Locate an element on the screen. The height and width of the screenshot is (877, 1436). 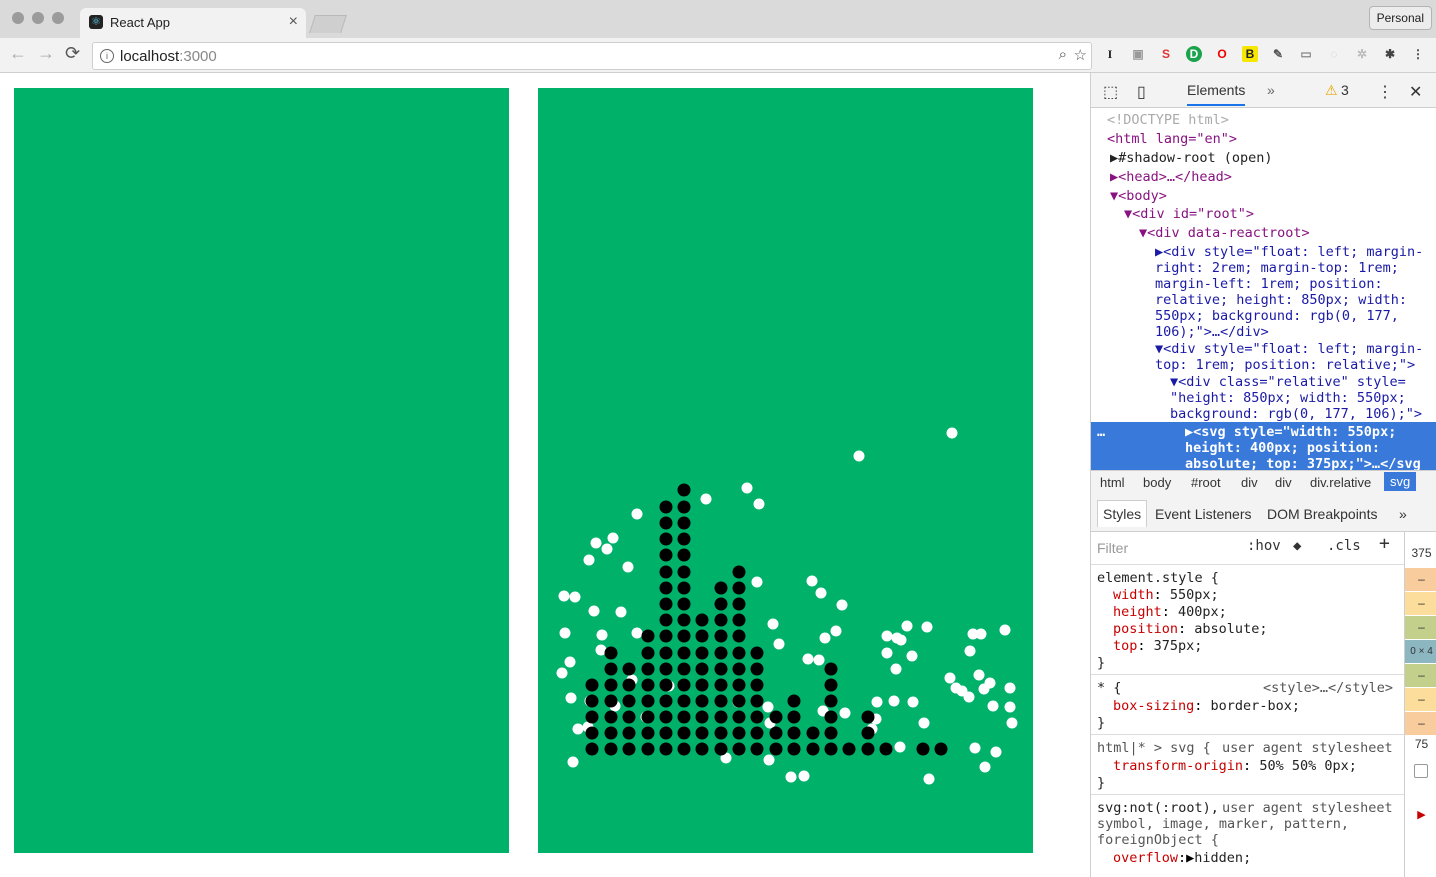
crumb-div-relative: div.relative is located at coordinates (1340, 482).